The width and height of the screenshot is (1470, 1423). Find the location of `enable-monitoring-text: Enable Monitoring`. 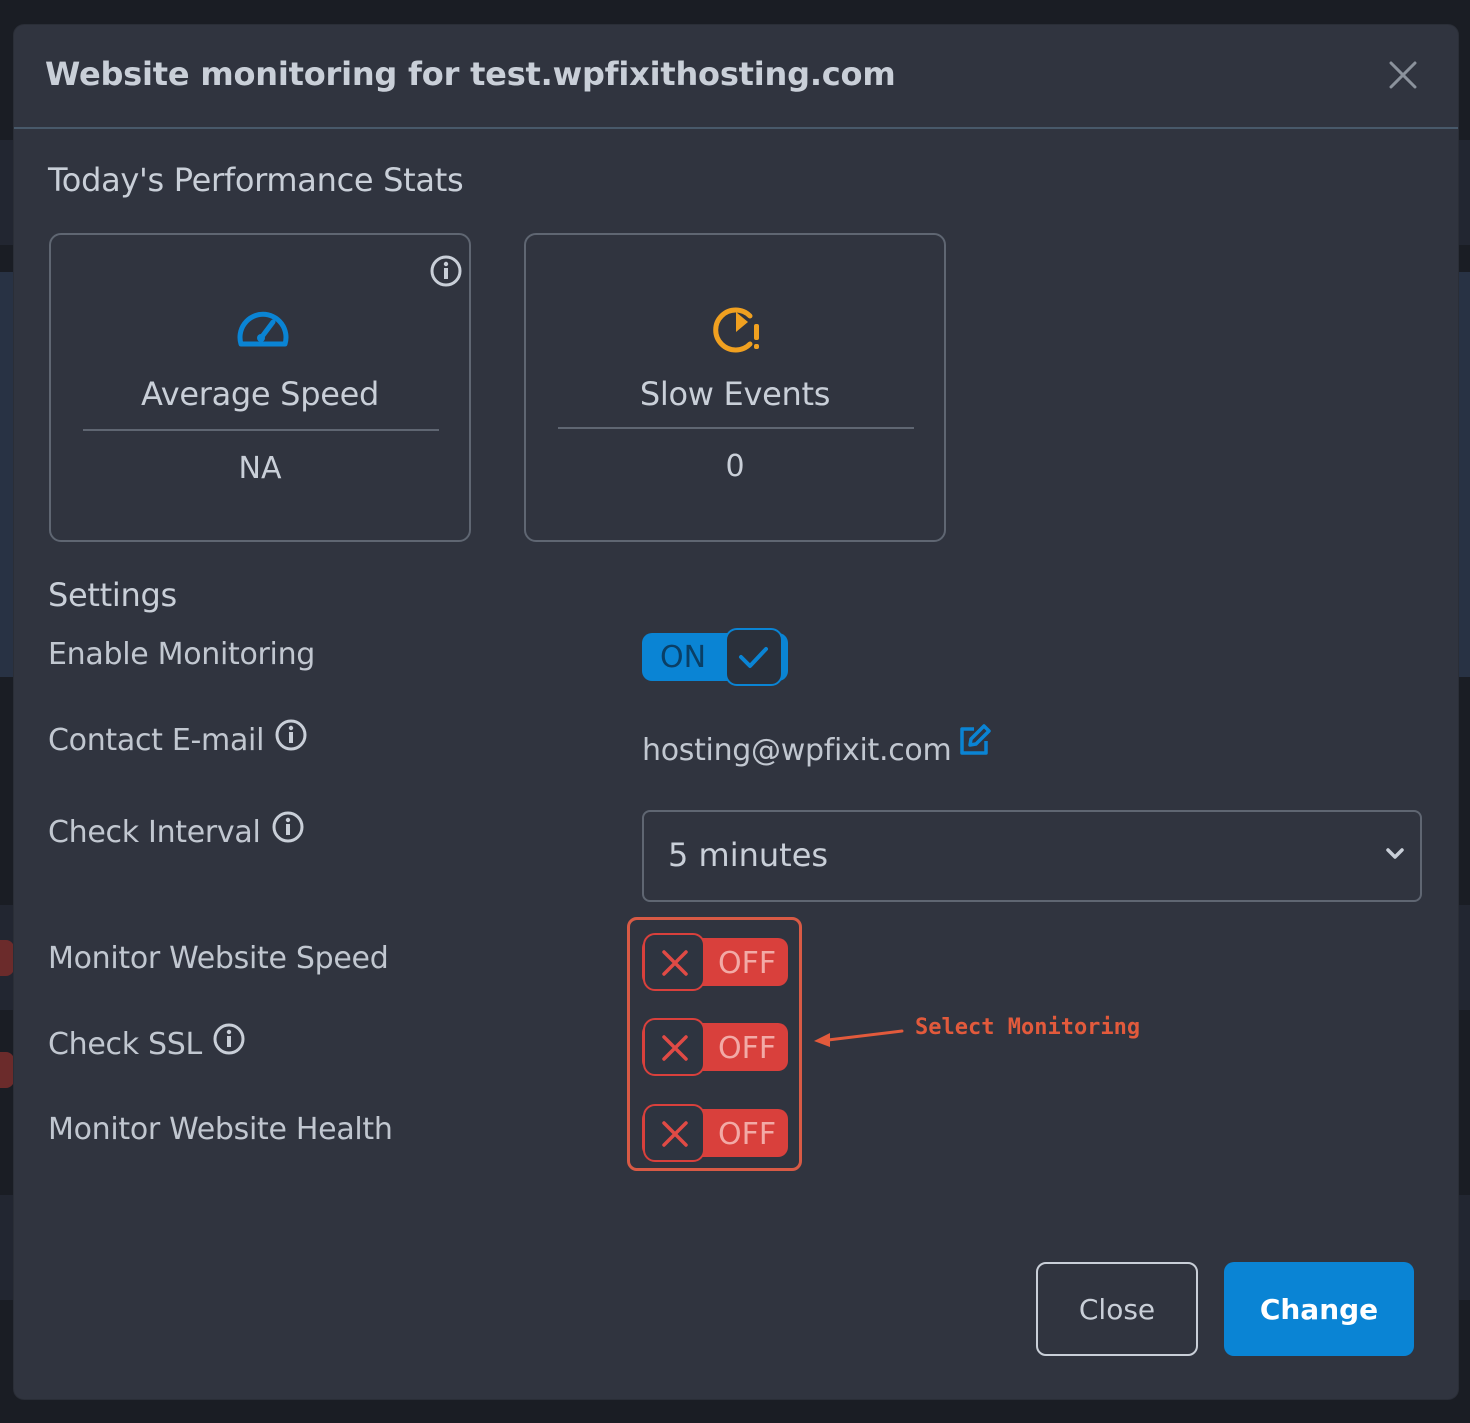

enable-monitoring-text: Enable Monitoring is located at coordinates (182, 654).